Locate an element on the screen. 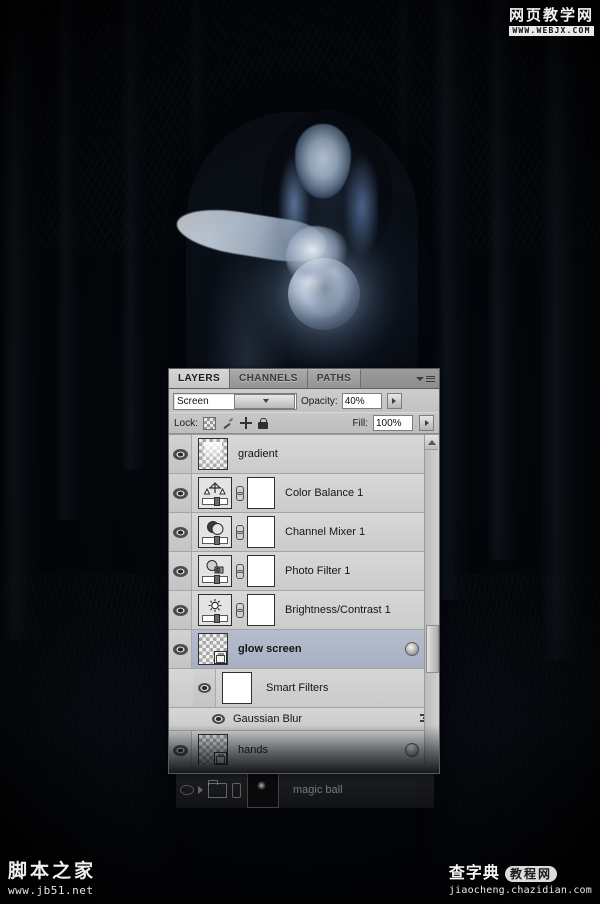 Image resolution: width=600 pixels, height=904 pixels. table-row: Color Balance 1 is located at coordinates (304, 493).